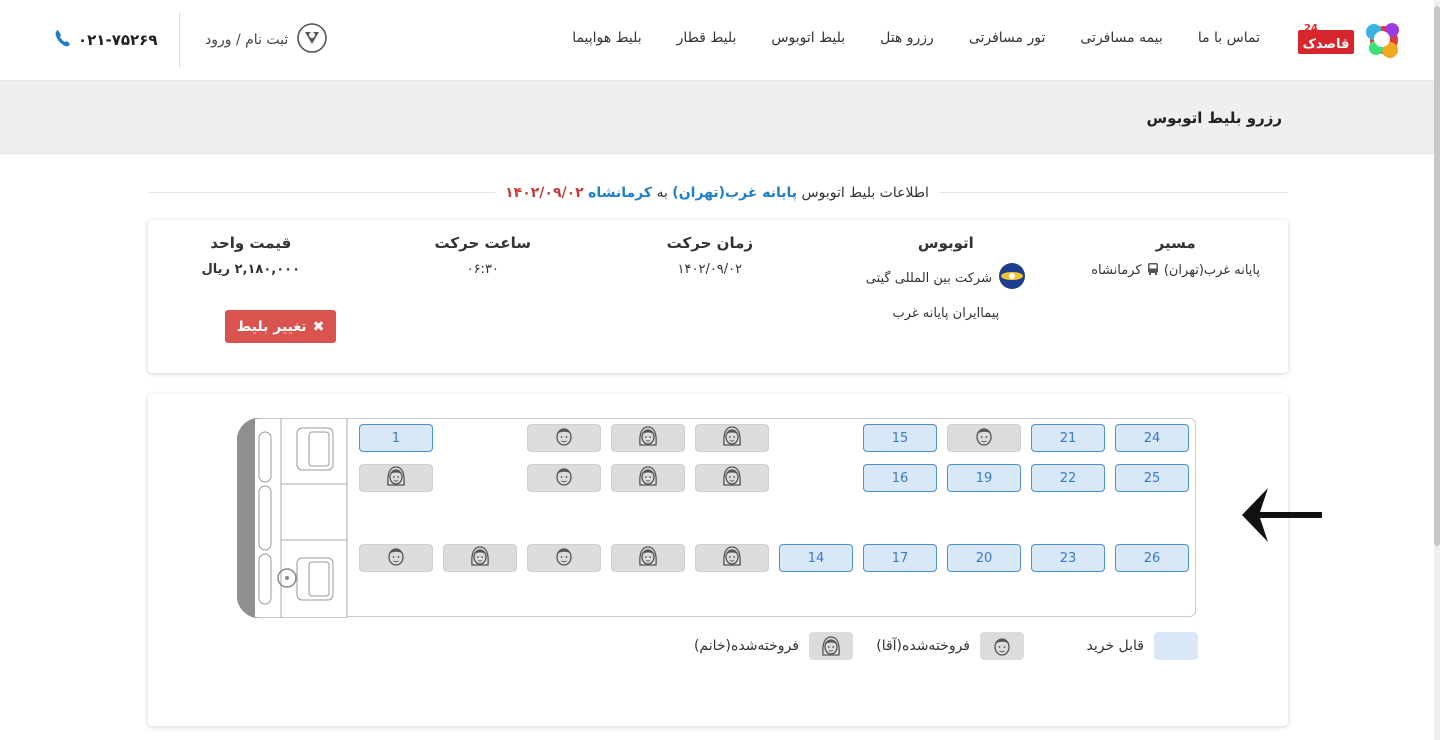 Image resolution: width=1440 pixels, height=740 pixels. Describe the element at coordinates (984, 558) in the screenshot. I see `seat-available: 20` at that location.